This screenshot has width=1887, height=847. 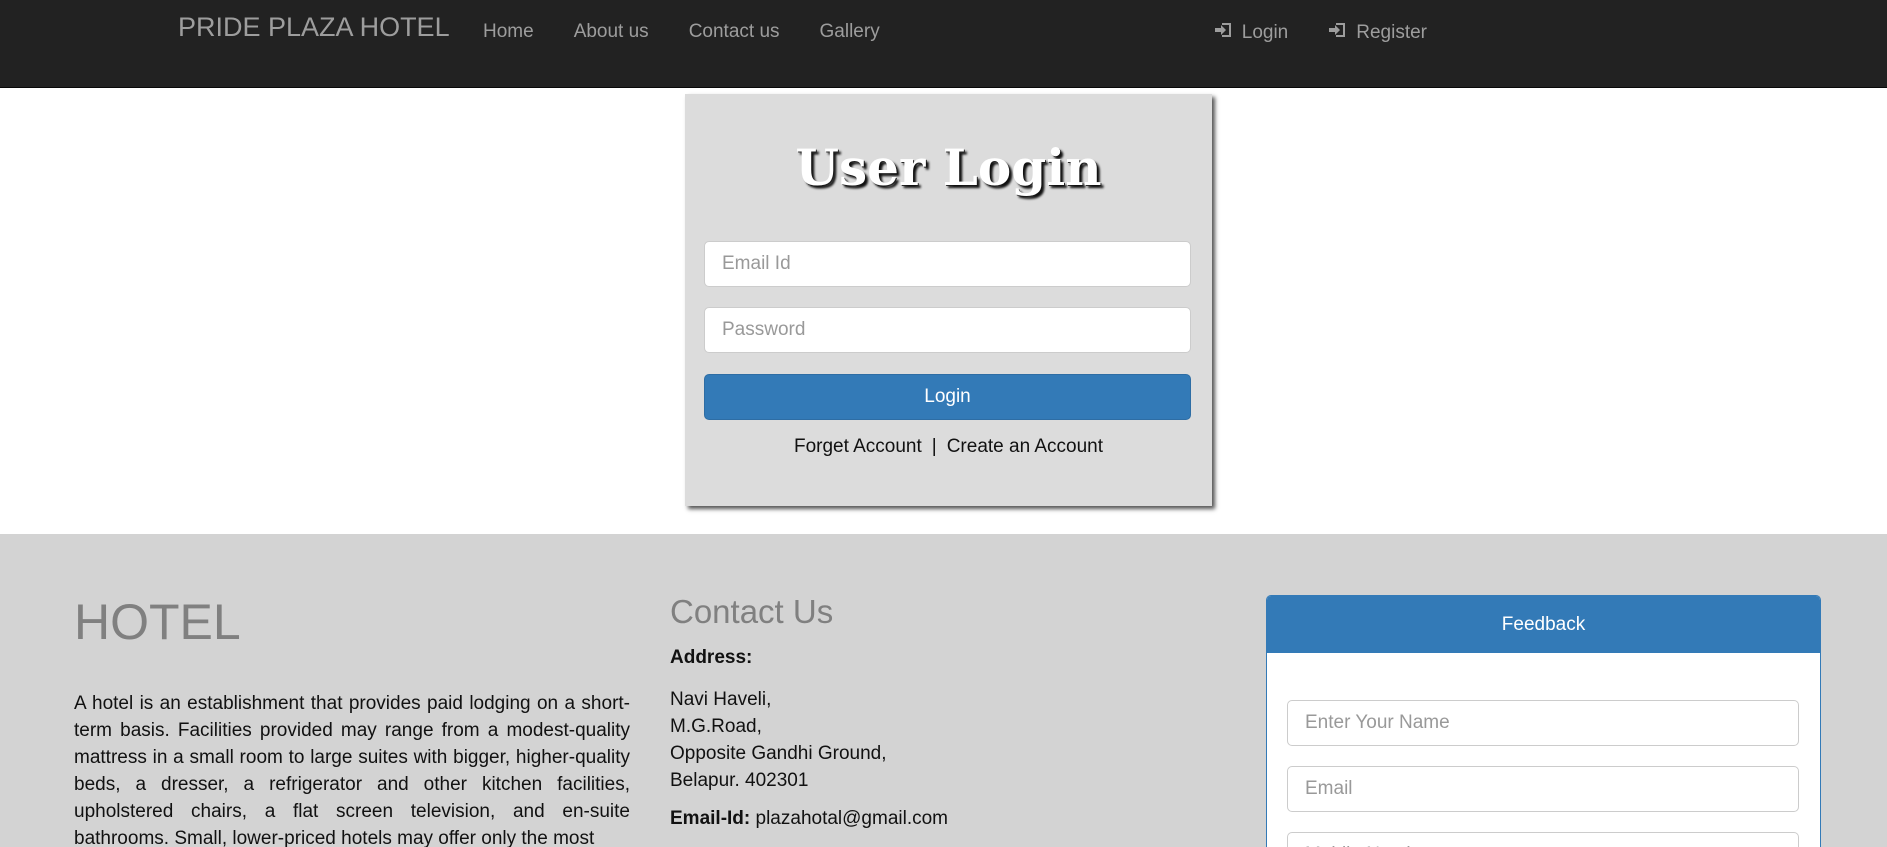 I want to click on feedback-panel: Feedback, so click(x=1543, y=721).